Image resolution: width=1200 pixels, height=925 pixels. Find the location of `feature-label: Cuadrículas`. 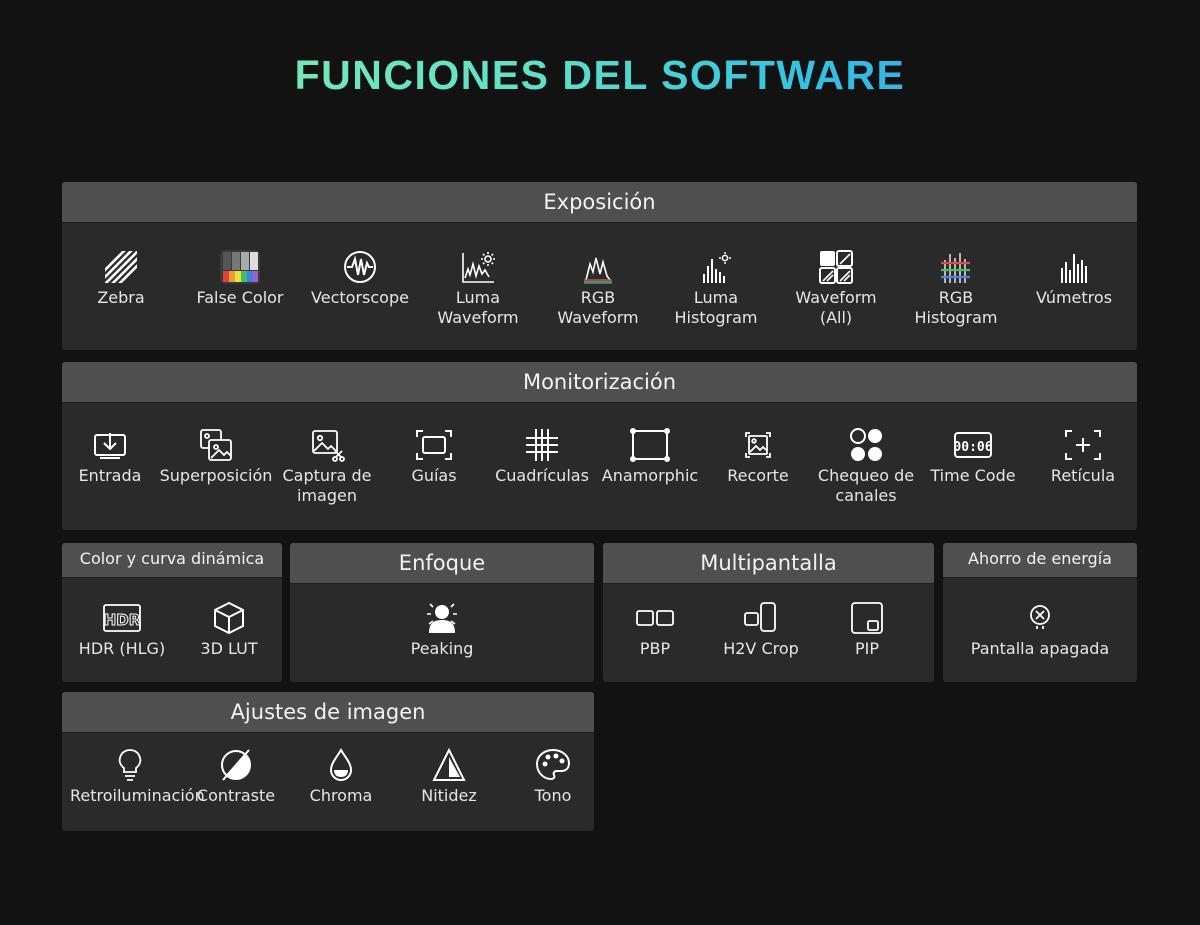

feature-label: Cuadrículas is located at coordinates (542, 475).